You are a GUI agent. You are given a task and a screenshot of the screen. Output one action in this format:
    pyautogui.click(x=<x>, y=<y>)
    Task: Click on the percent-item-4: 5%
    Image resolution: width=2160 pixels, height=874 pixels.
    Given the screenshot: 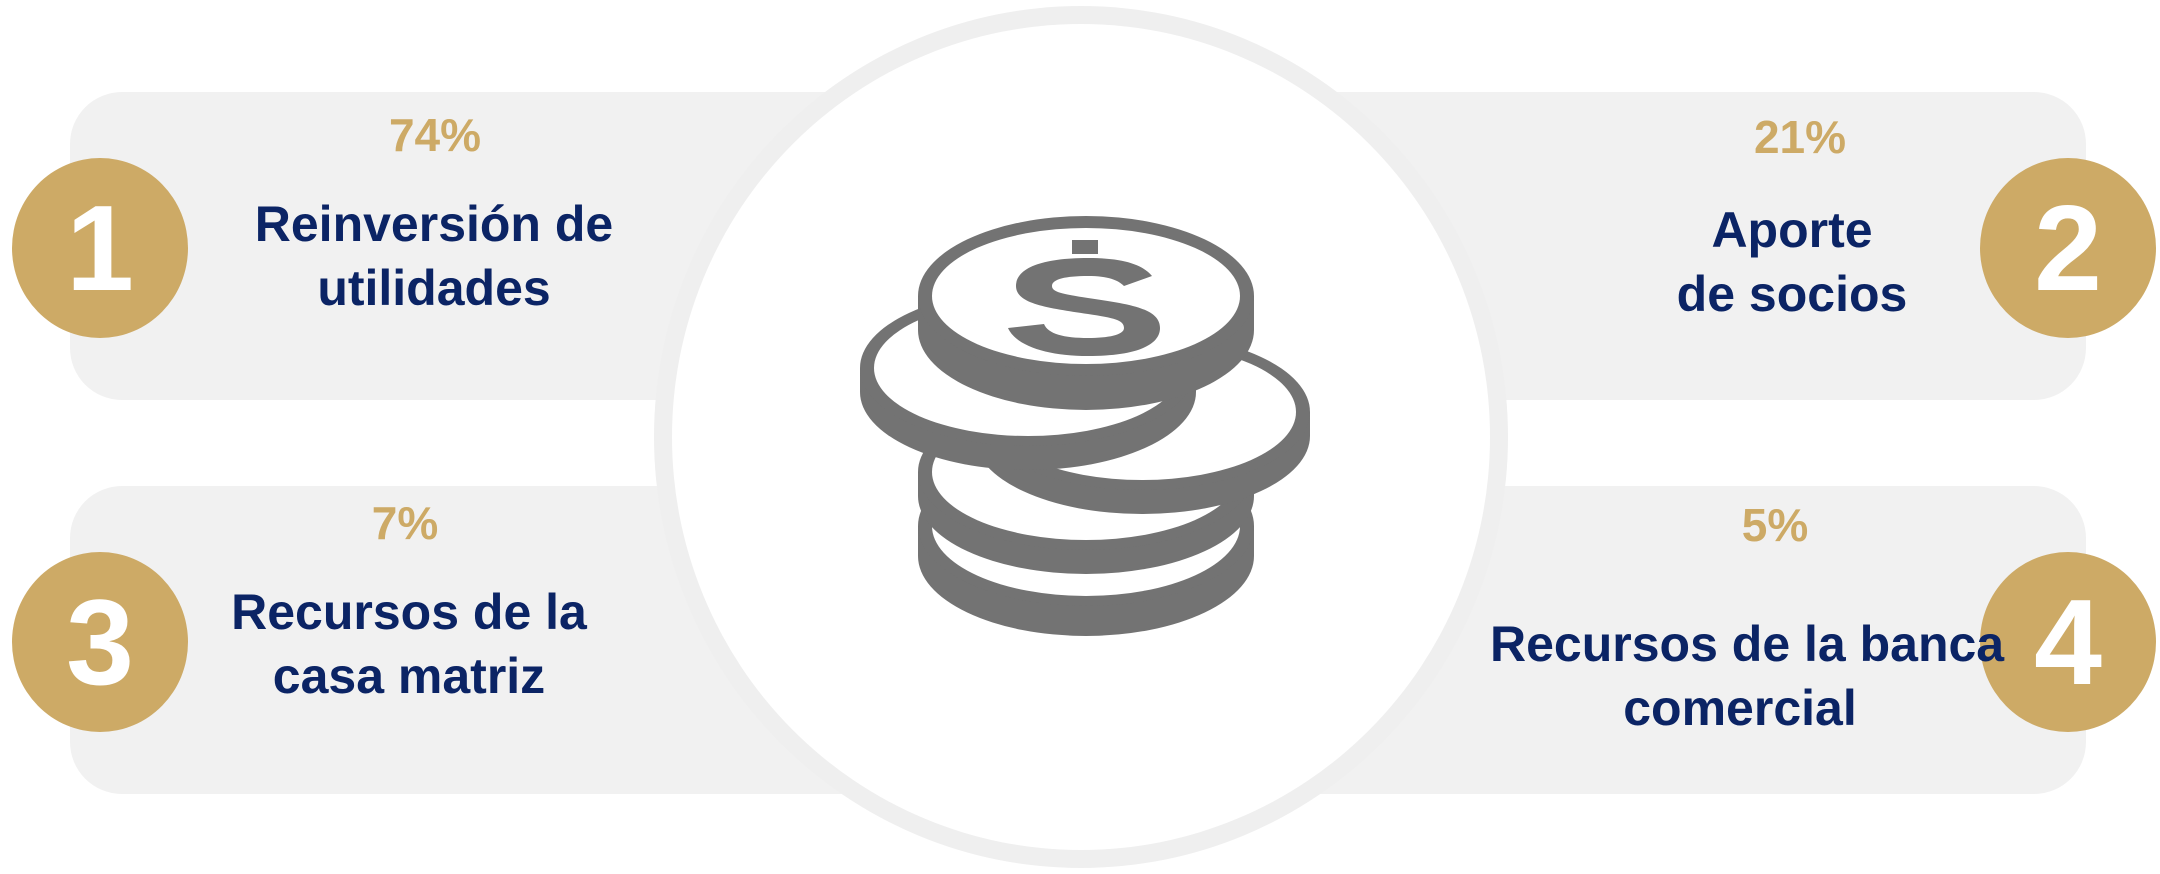 What is the action you would take?
    pyautogui.click(x=1775, y=525)
    